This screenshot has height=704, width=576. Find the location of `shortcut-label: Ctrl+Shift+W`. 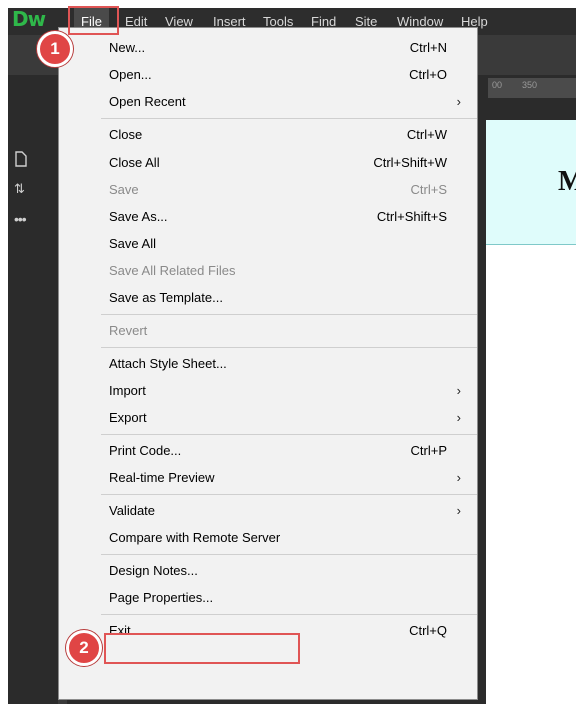

shortcut-label: Ctrl+Shift+W is located at coordinates (410, 162).